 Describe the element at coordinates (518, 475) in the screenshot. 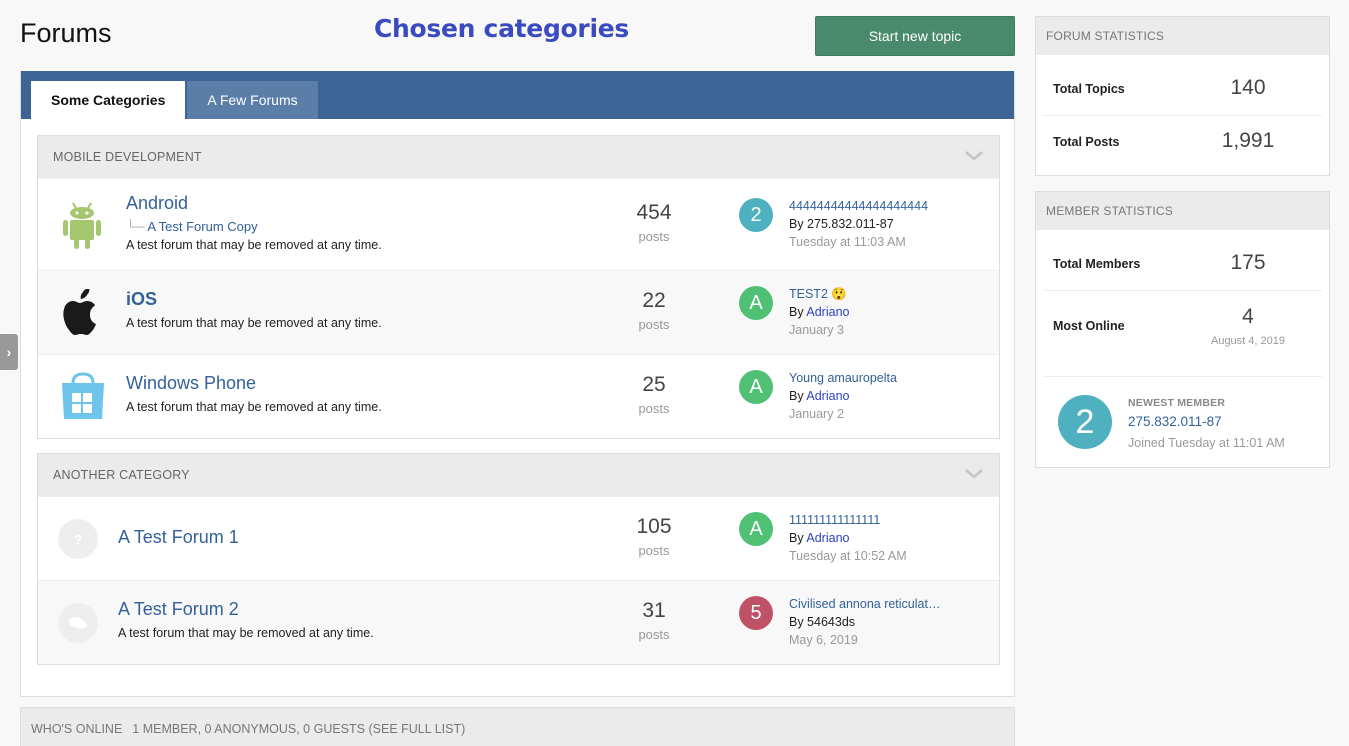

I see `category-header: ANOTHER CATEGORY` at that location.